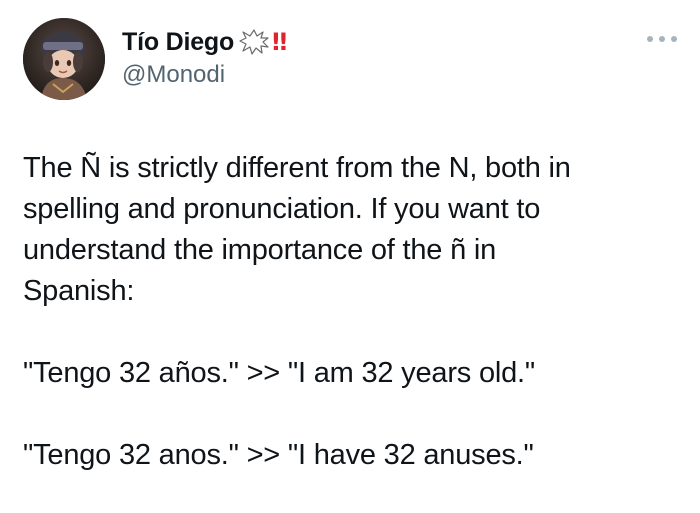 Image resolution: width=700 pixels, height=513 pixels. What do you see at coordinates (260, 250) in the screenshot?
I see `tweet-line: understand the importance of the ñ in` at bounding box center [260, 250].